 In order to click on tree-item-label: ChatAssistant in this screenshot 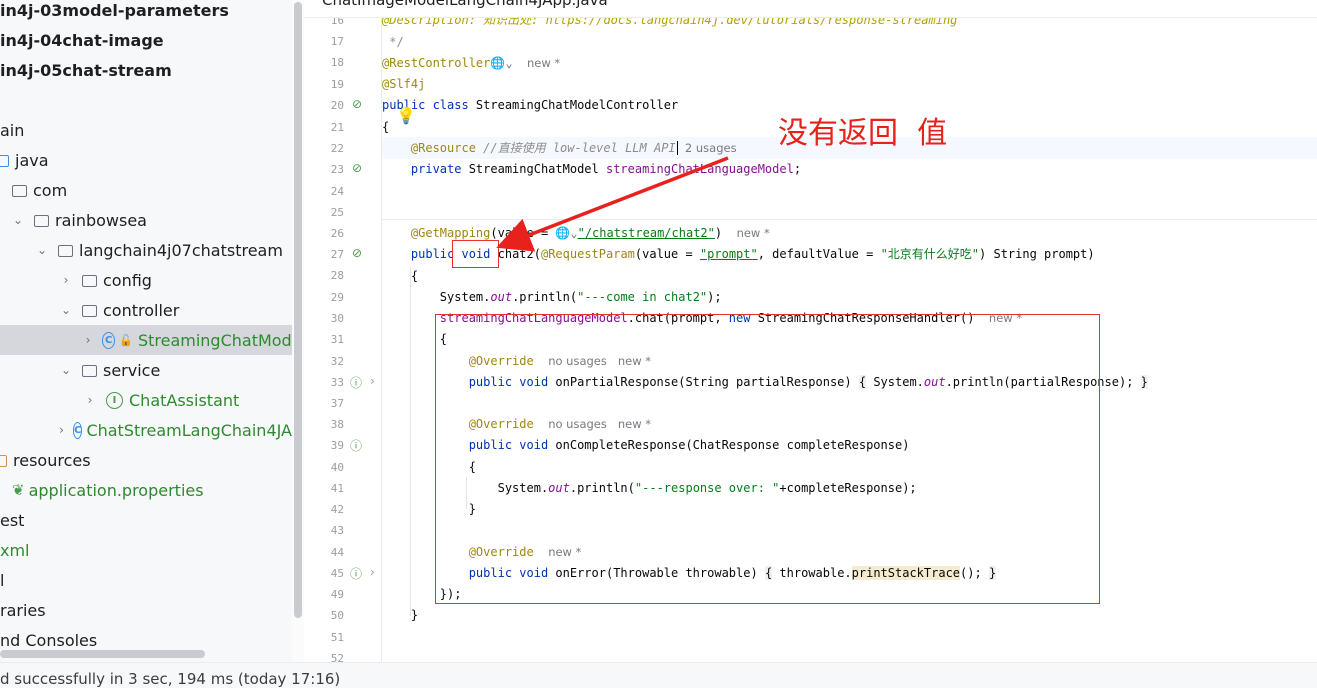, I will do `click(184, 400)`.